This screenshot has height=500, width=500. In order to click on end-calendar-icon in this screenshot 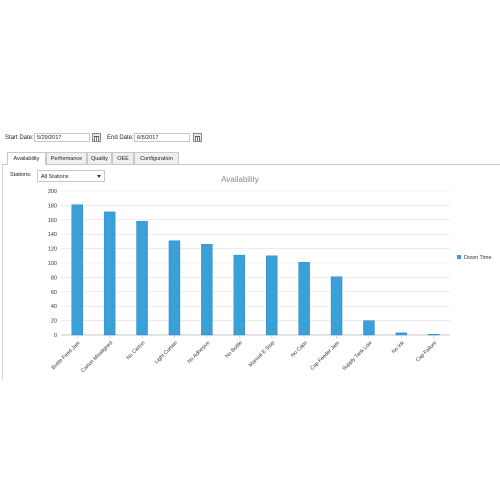, I will do `click(197, 137)`.